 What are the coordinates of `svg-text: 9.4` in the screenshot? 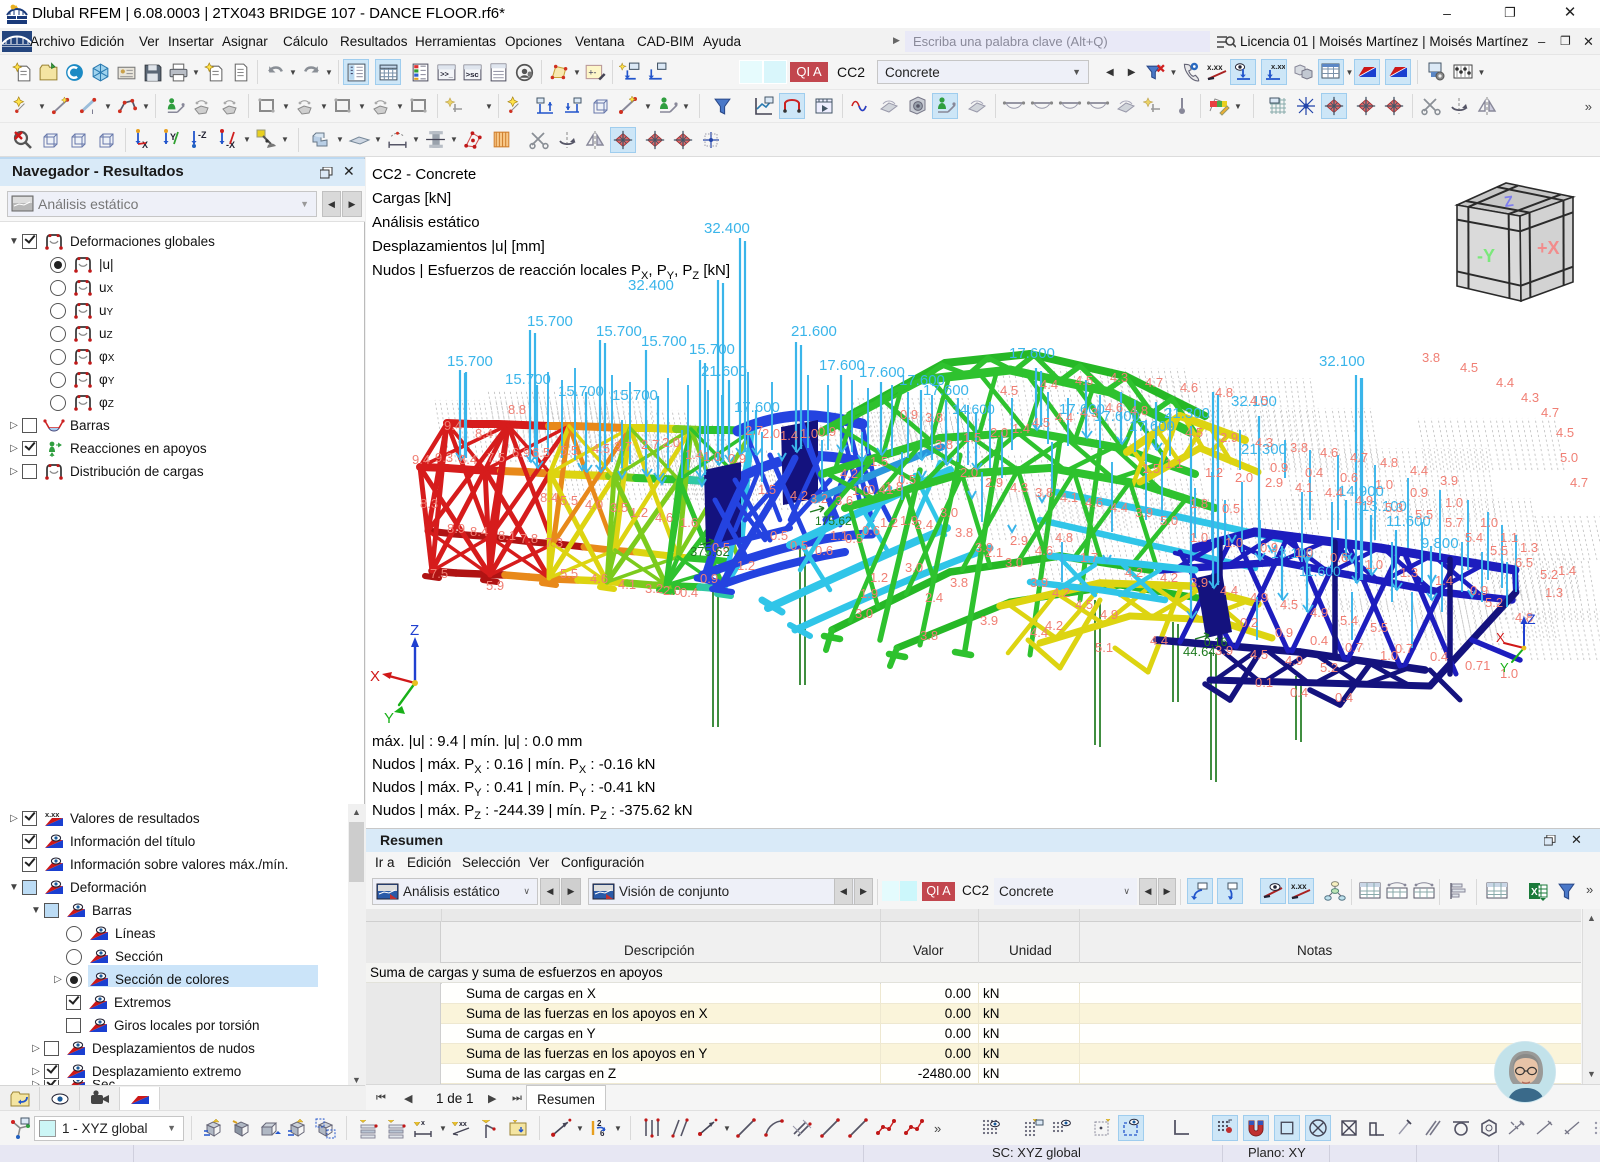 It's located at (453, 425).